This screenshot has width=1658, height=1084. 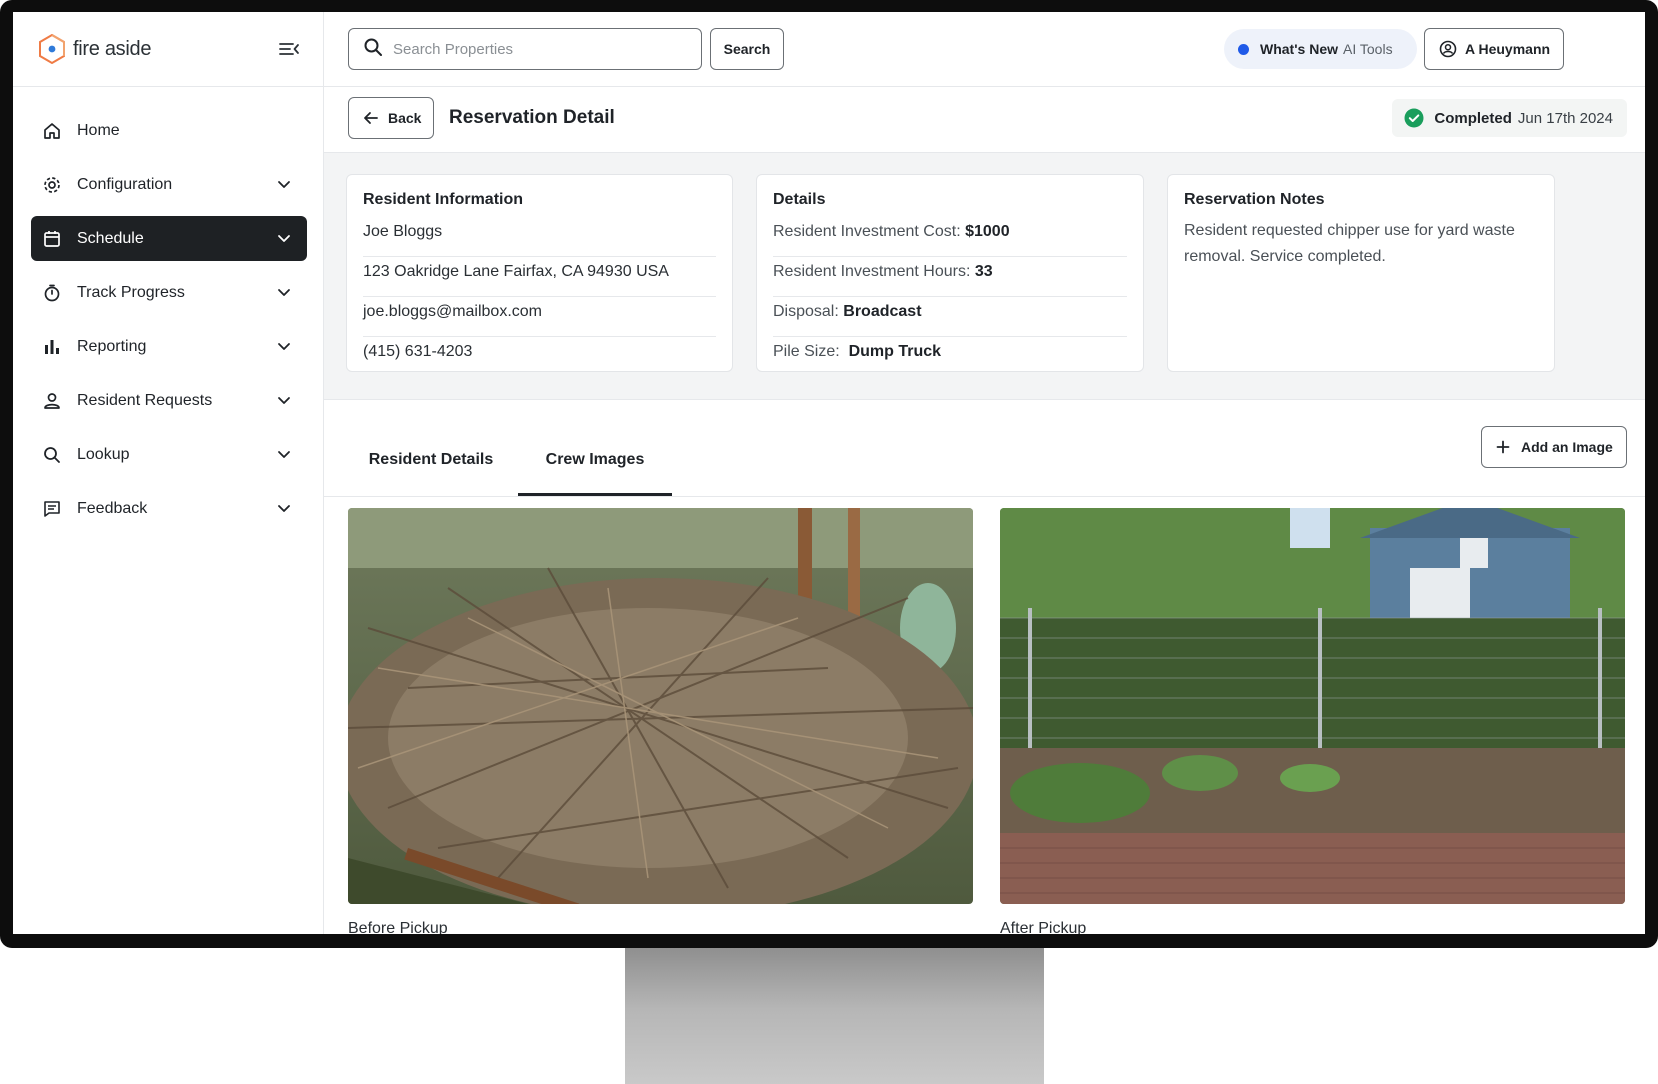 I want to click on sidebar-item-label: Feedback, so click(x=112, y=508).